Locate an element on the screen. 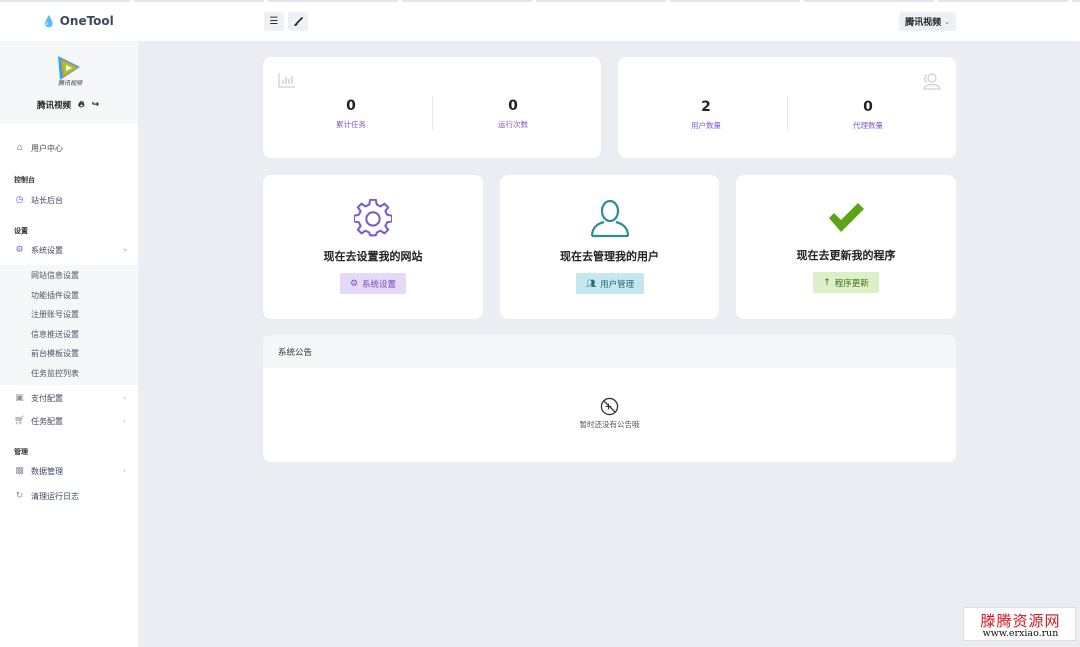 This screenshot has height=647, width=1080. user-manage-button: 👥︎ 用户管理 is located at coordinates (610, 283).